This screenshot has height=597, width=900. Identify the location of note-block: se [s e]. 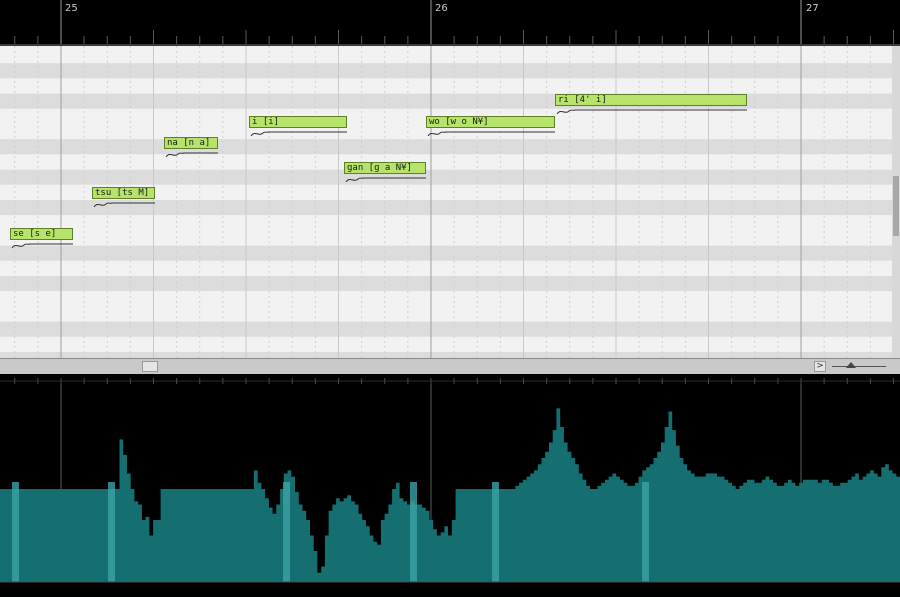
(41, 234).